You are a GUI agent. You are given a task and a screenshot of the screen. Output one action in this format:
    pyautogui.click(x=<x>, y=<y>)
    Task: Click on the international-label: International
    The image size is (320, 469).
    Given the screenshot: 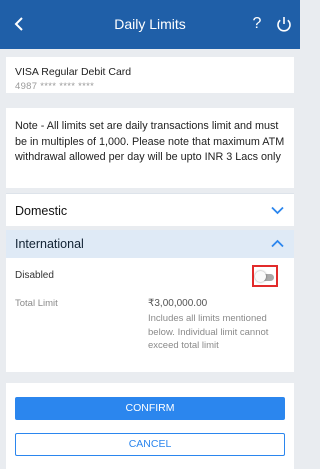 What is the action you would take?
    pyautogui.click(x=49, y=244)
    